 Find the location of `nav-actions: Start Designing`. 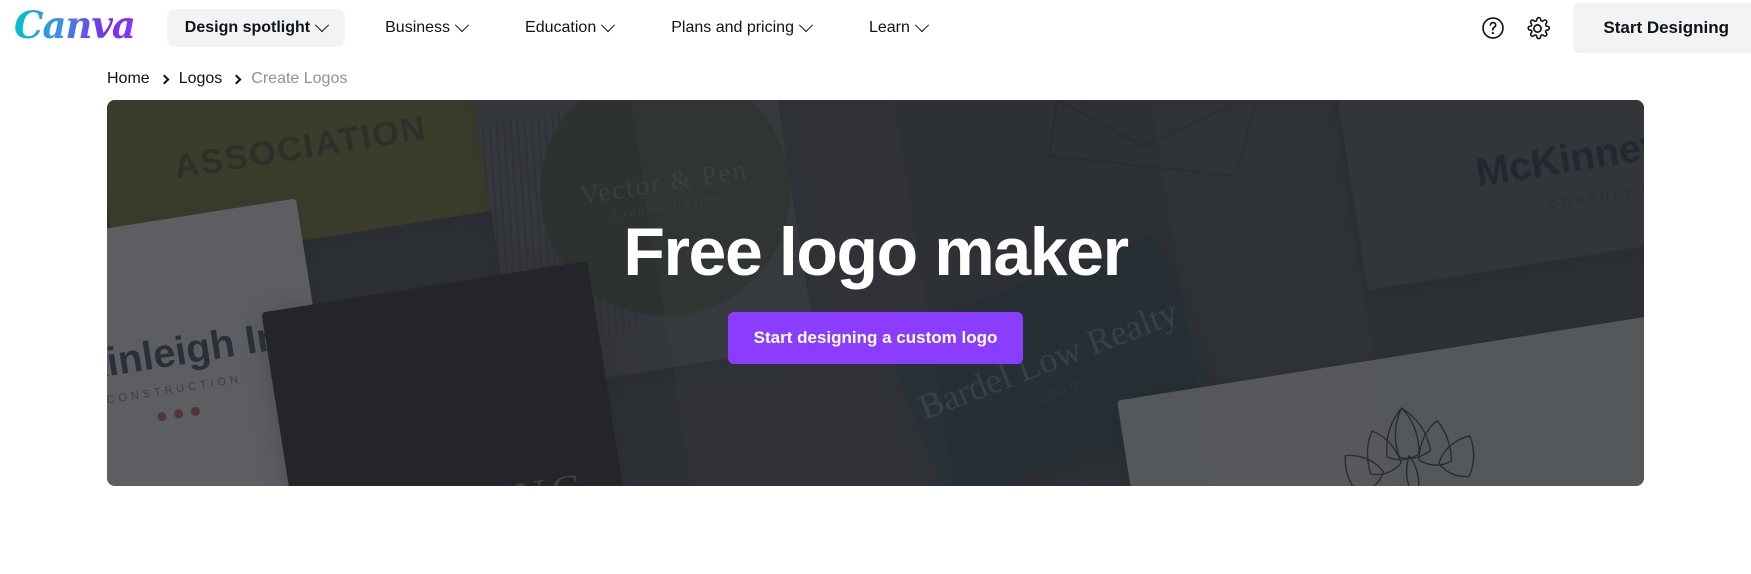

nav-actions: Start Designing is located at coordinates (1611, 28).